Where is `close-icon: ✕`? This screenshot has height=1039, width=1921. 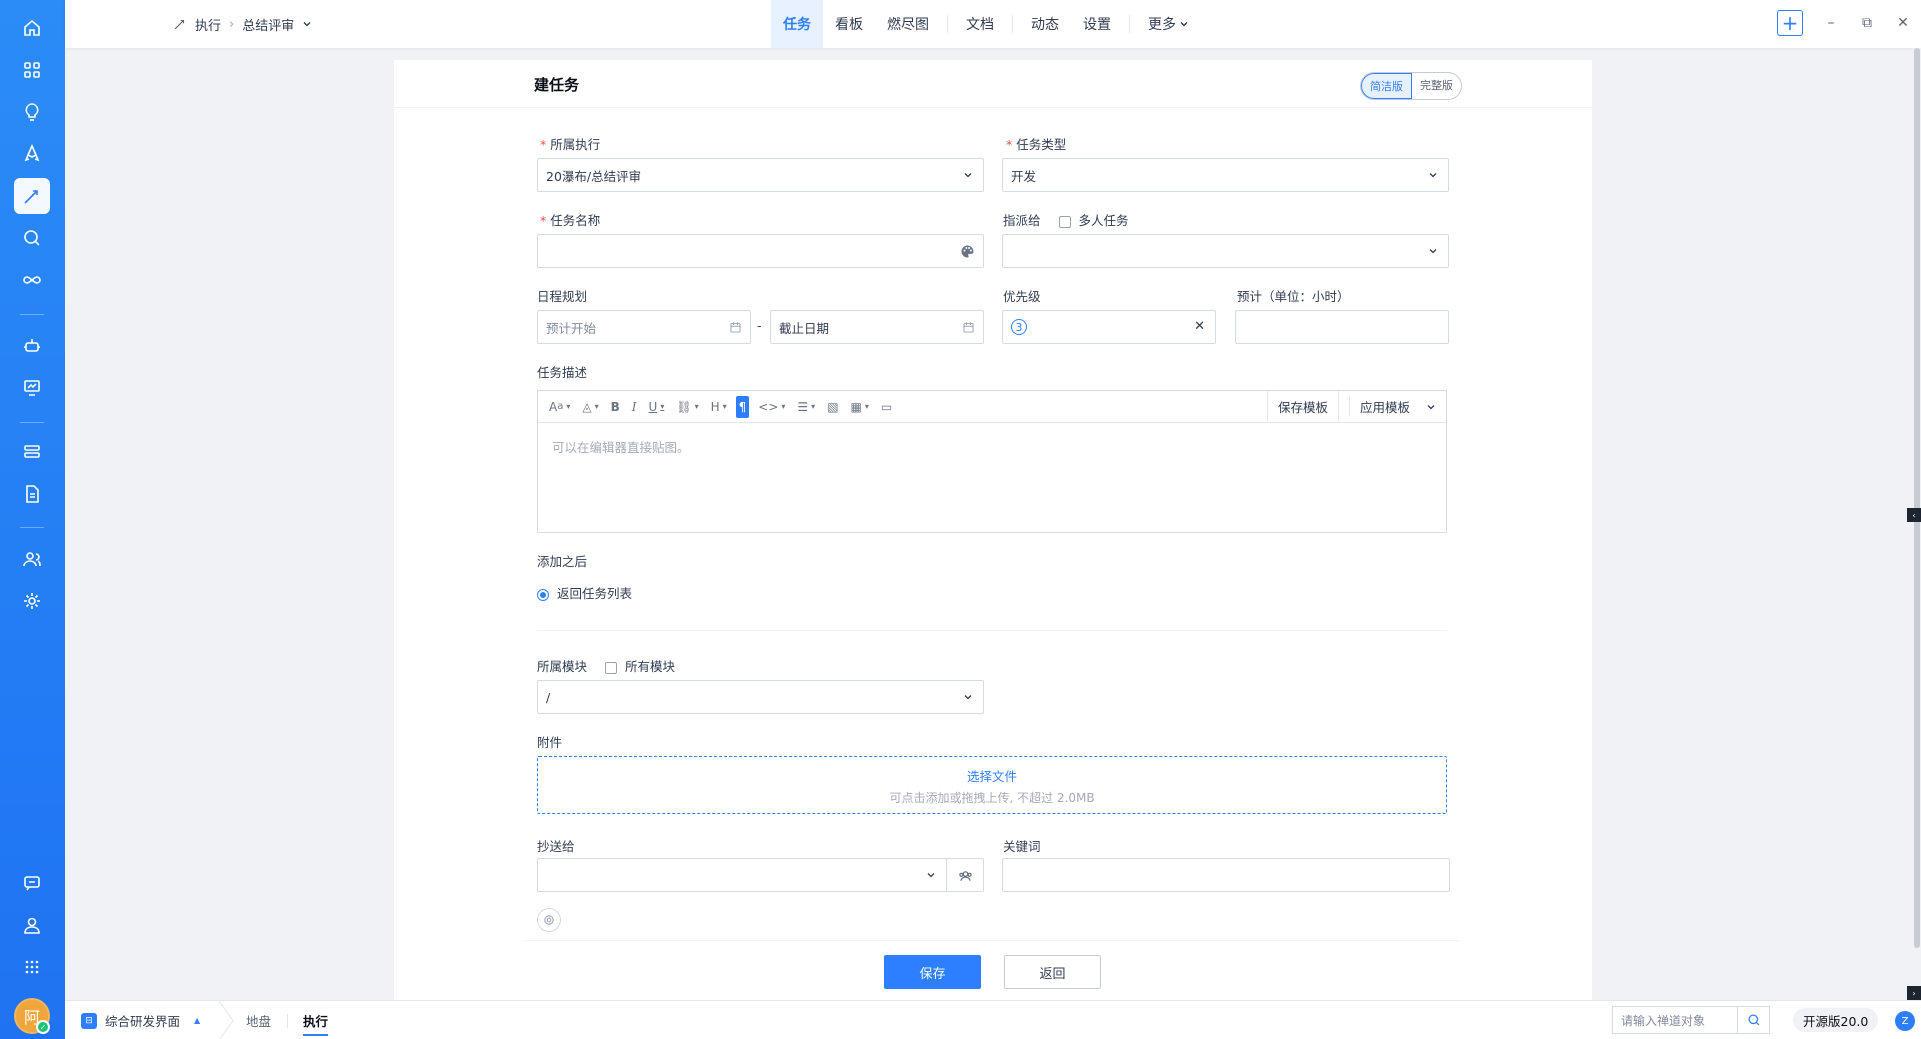 close-icon: ✕ is located at coordinates (1903, 23).